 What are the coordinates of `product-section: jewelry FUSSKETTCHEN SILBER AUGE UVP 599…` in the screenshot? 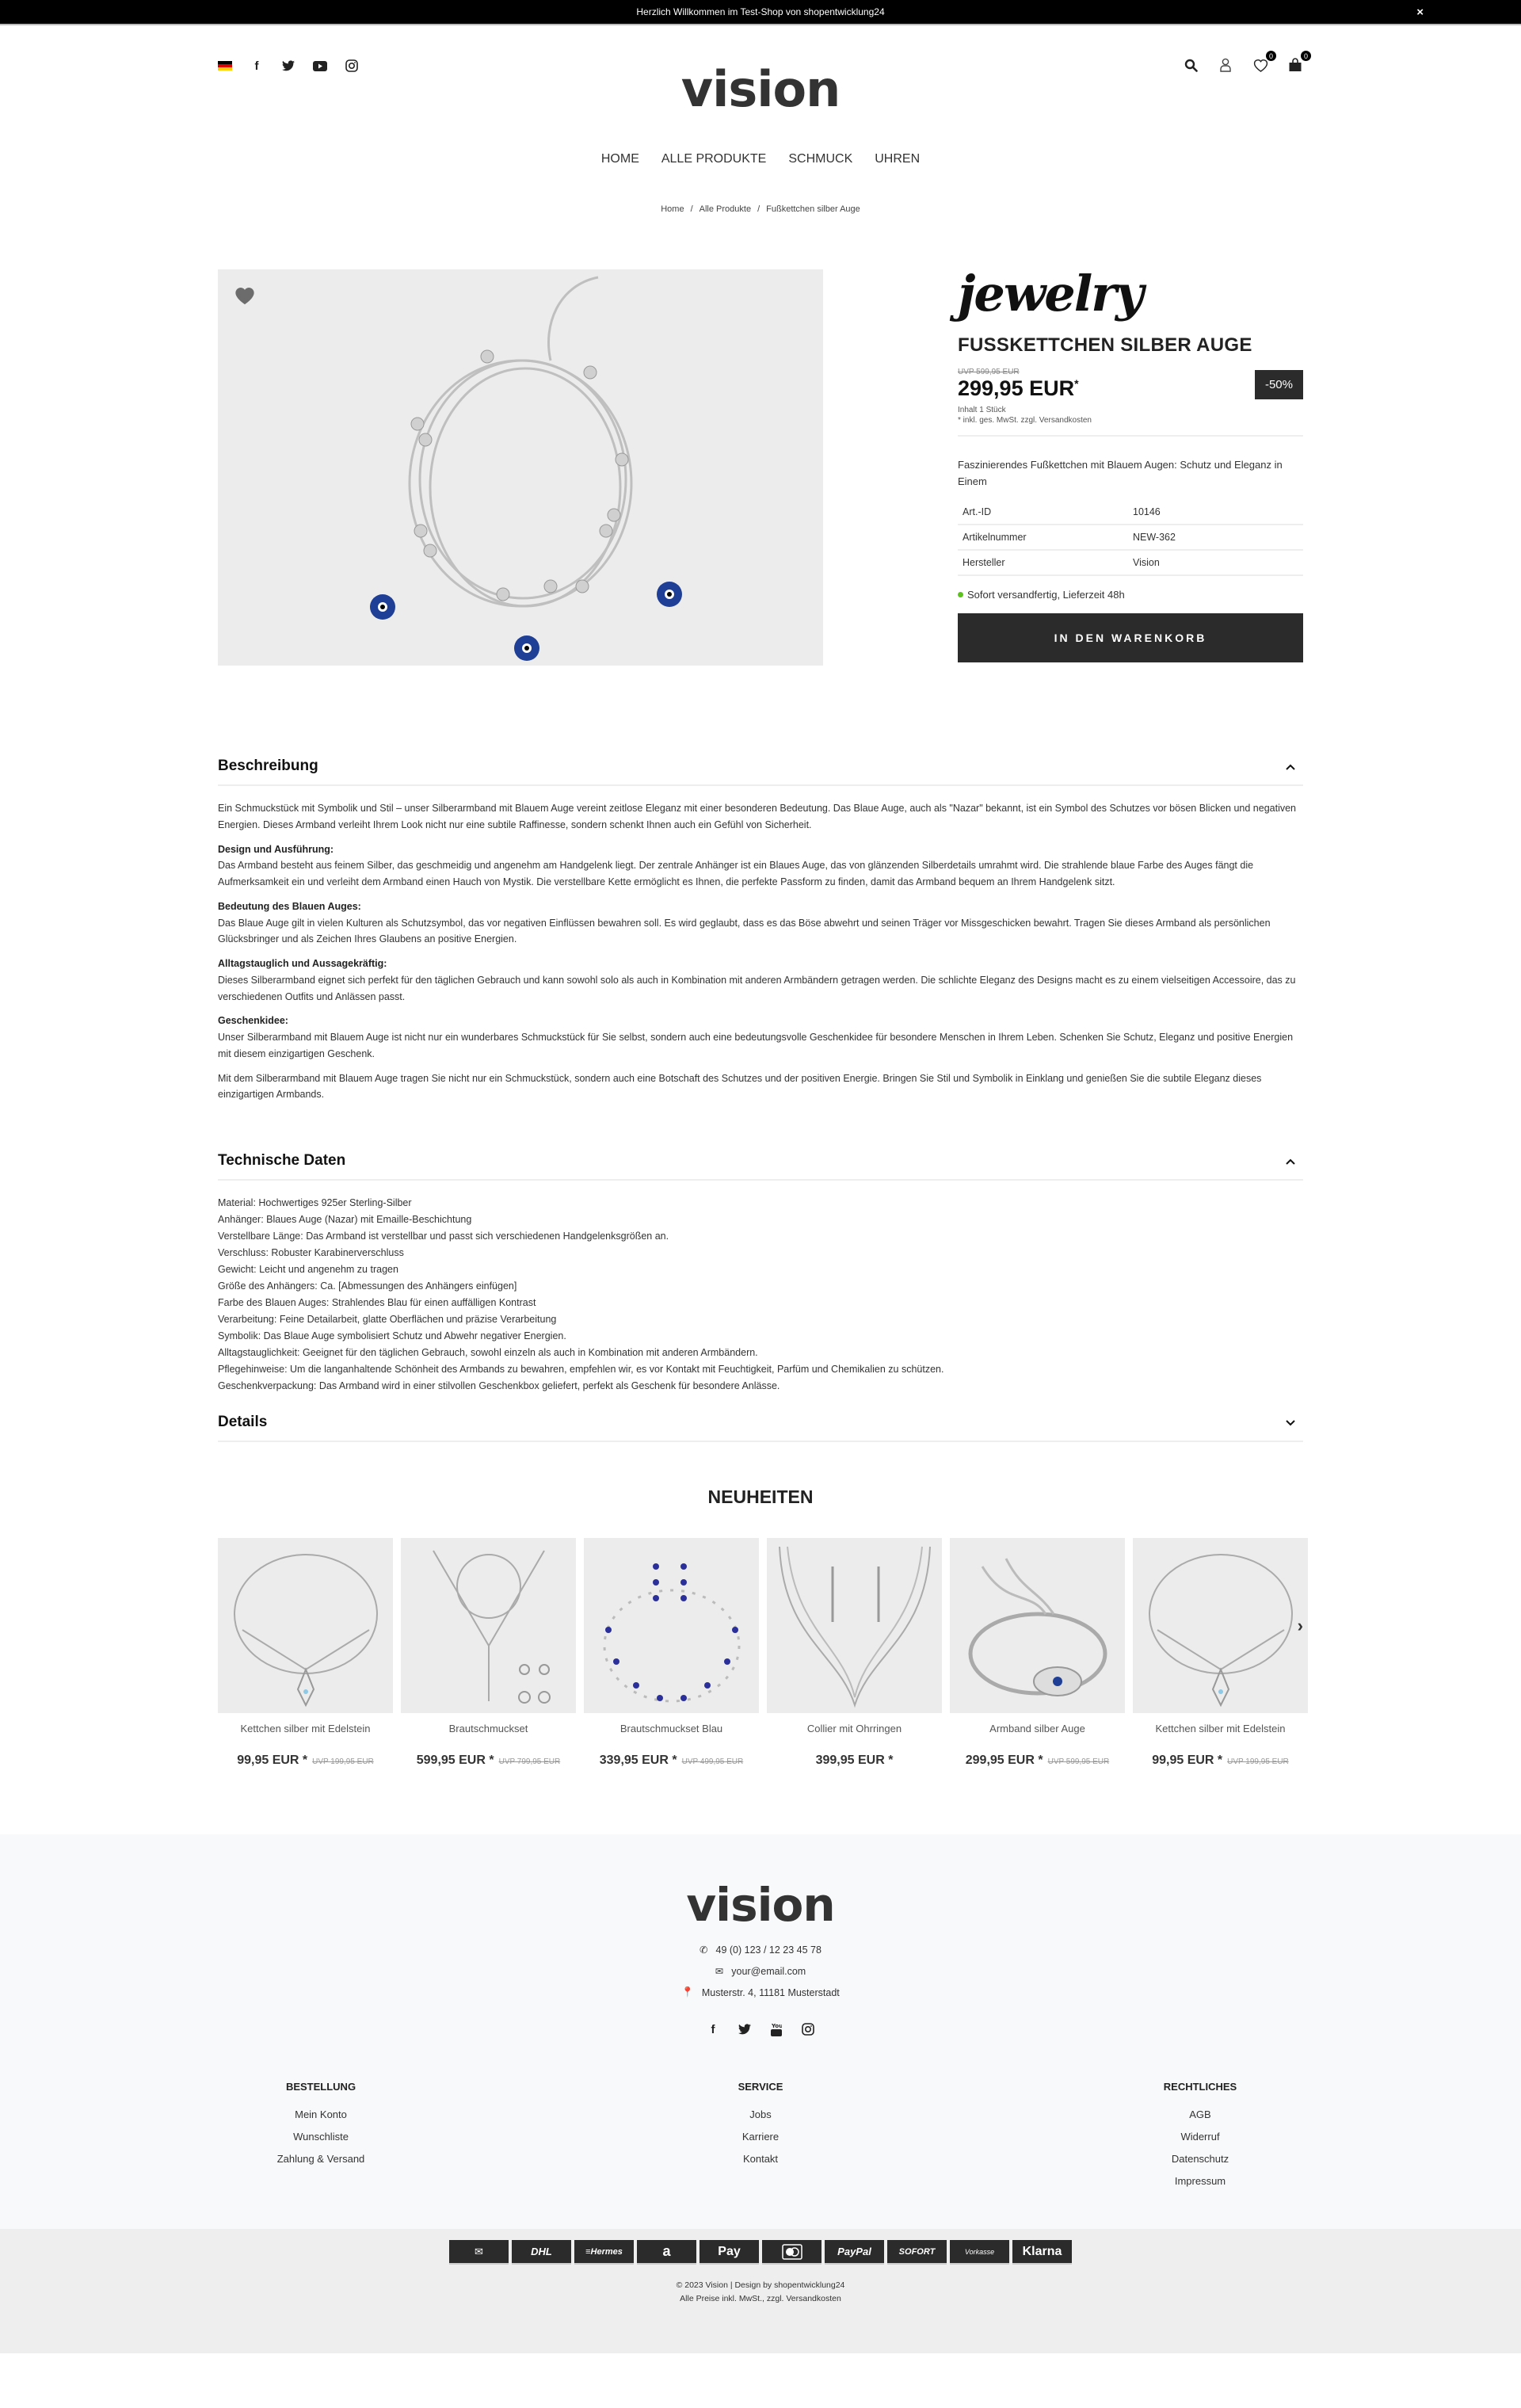 It's located at (760, 467).